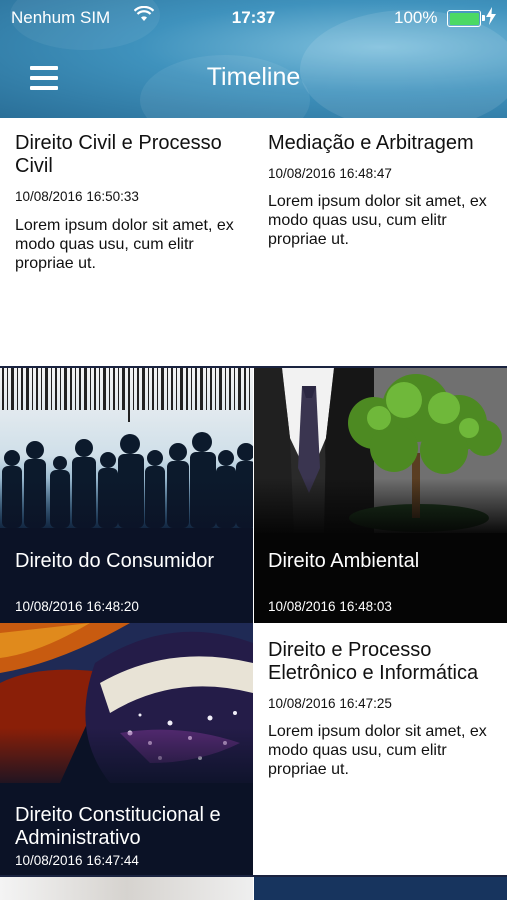 This screenshot has height=900, width=507. Describe the element at coordinates (416, 17) in the screenshot. I see `battery-percent: 100%` at that location.